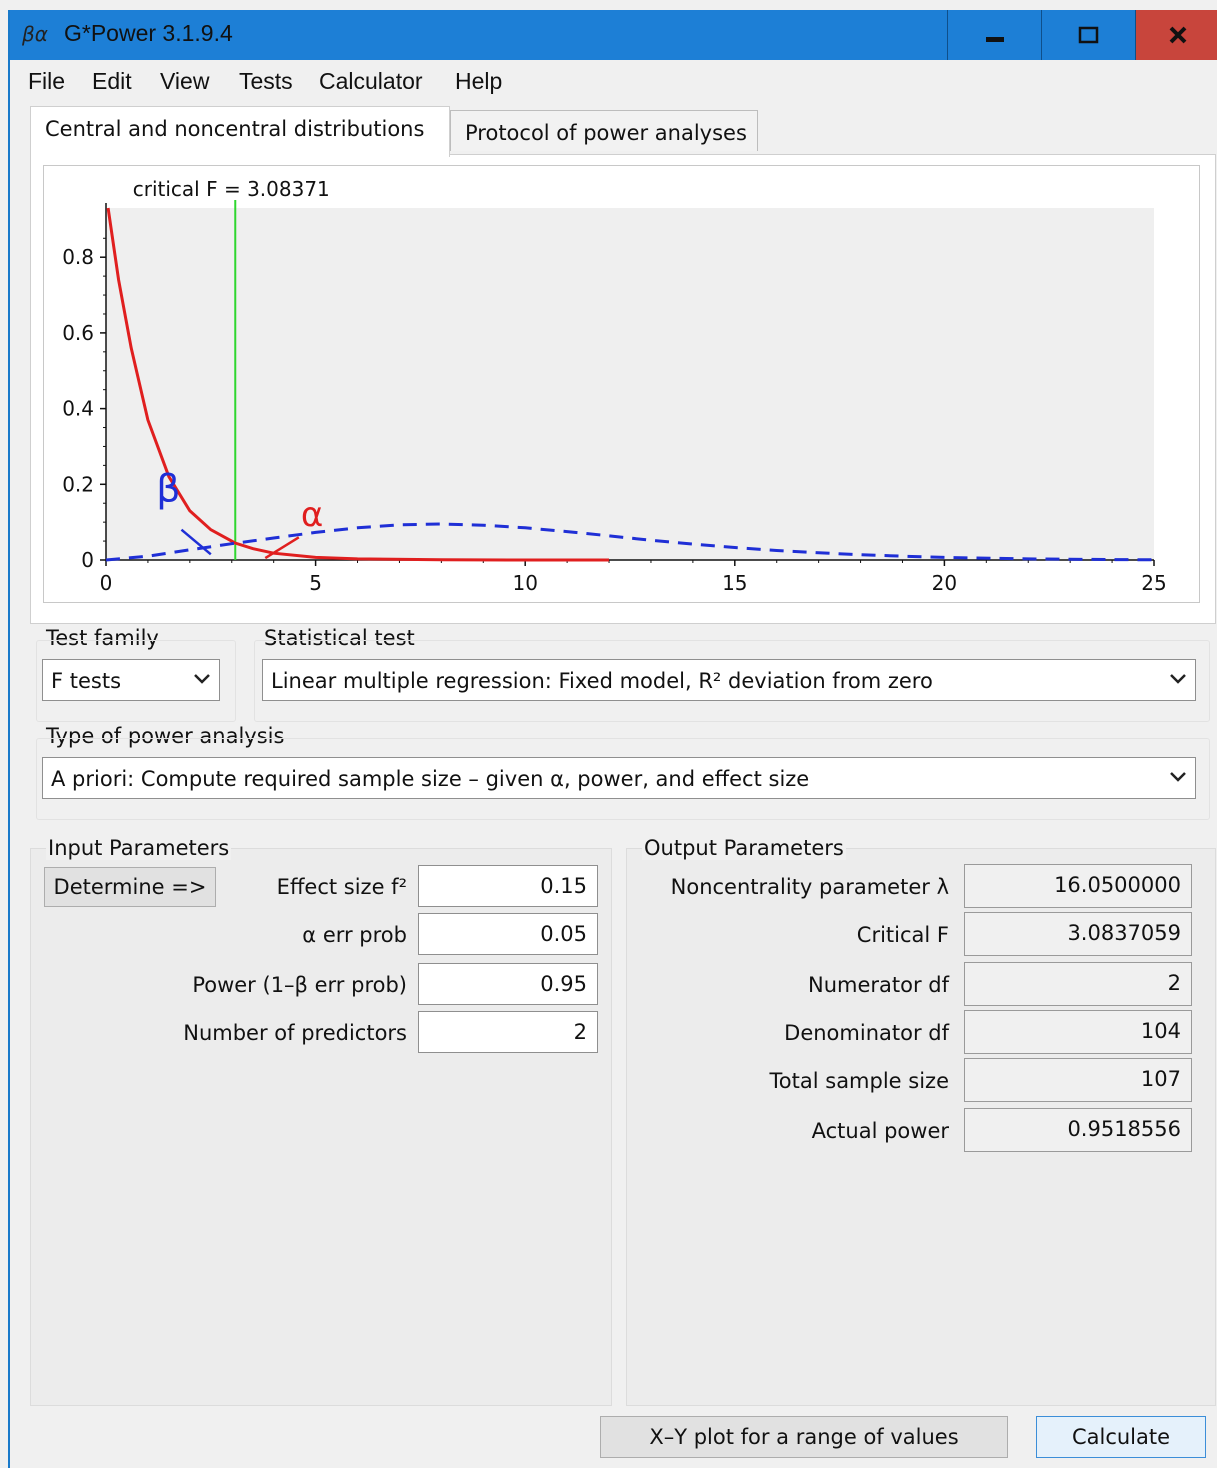 This screenshot has height=1468, width=1217. I want to click on maximize-icon, so click(1088, 35).